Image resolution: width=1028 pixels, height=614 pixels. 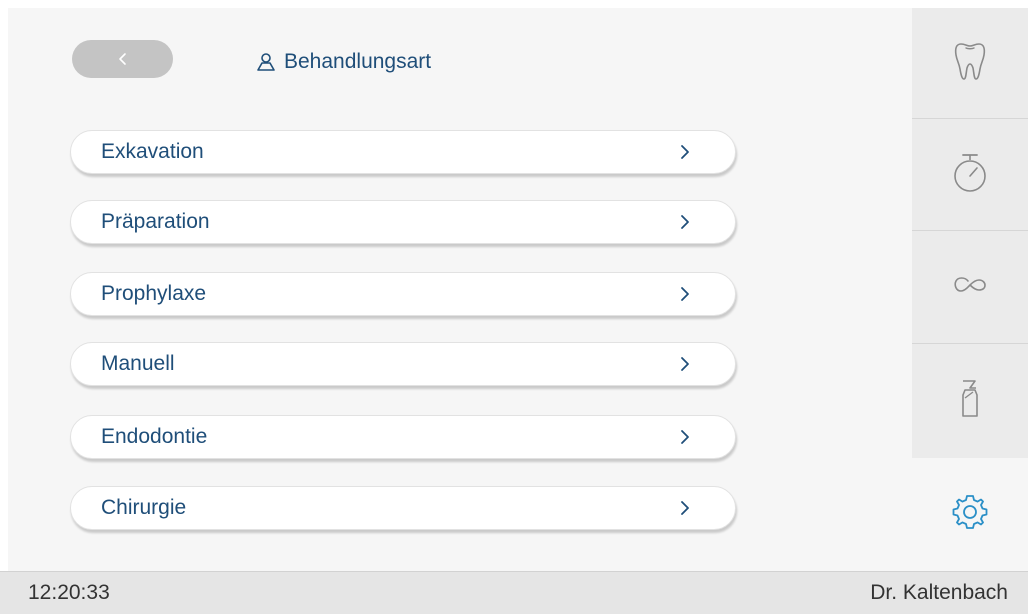 What do you see at coordinates (69, 592) in the screenshot?
I see `status-time: 12:20:33` at bounding box center [69, 592].